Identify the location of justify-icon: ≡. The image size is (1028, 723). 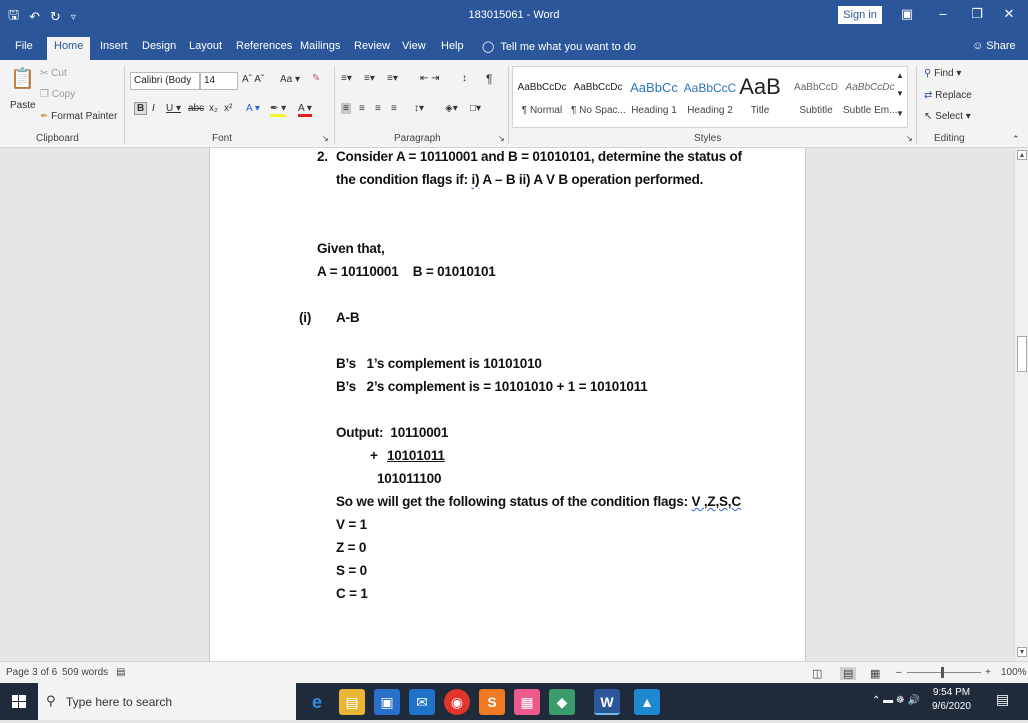
(394, 108).